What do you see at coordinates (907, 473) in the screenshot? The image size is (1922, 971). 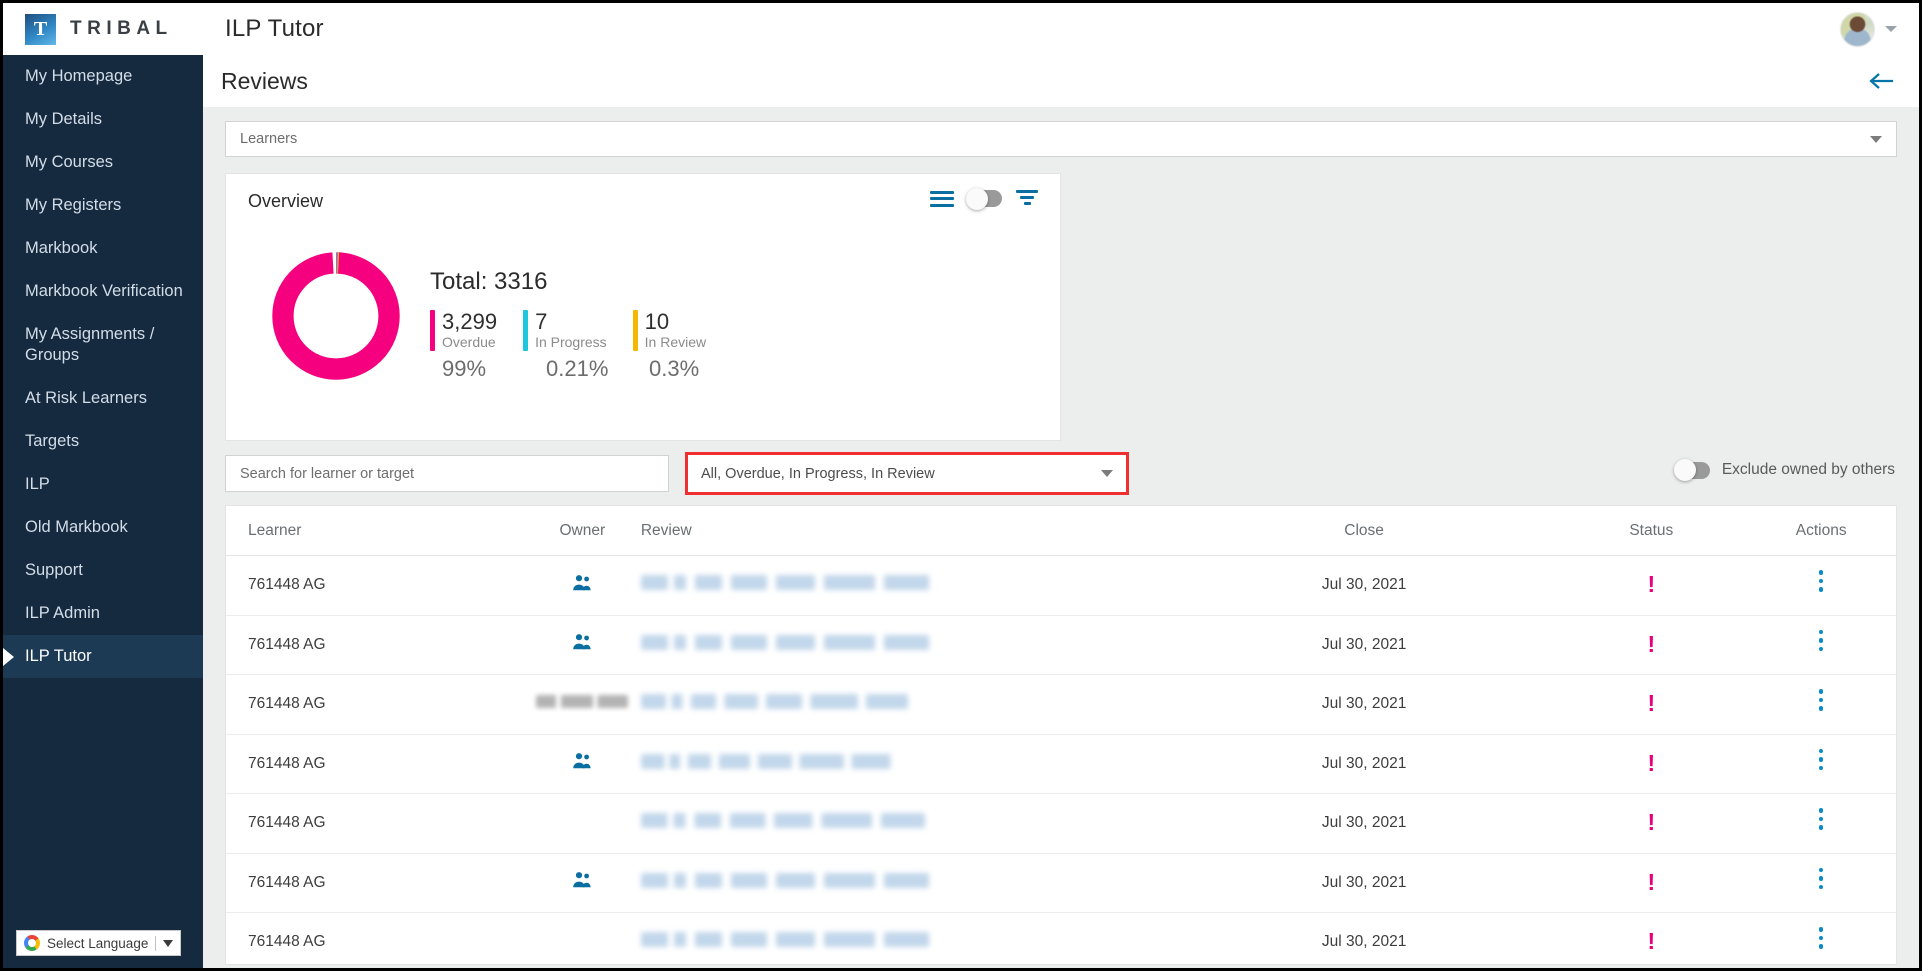 I see `status-filter-select: All, Overdue, In Progress, In Review` at bounding box center [907, 473].